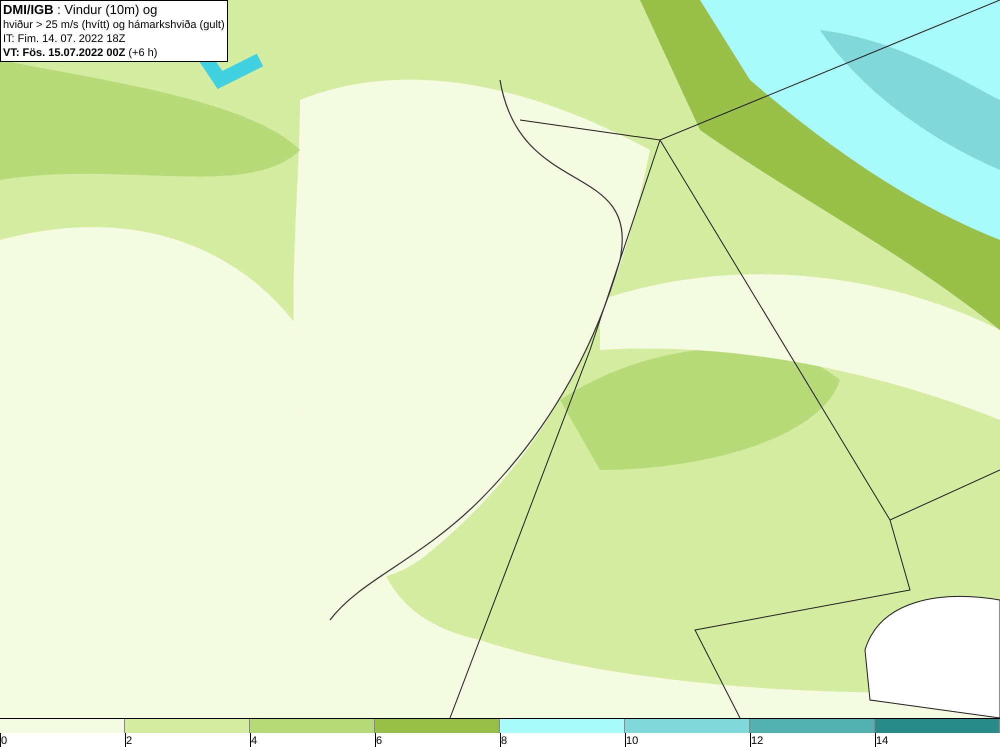  I want to click on colorbar-tick-label: 2, so click(129, 741).